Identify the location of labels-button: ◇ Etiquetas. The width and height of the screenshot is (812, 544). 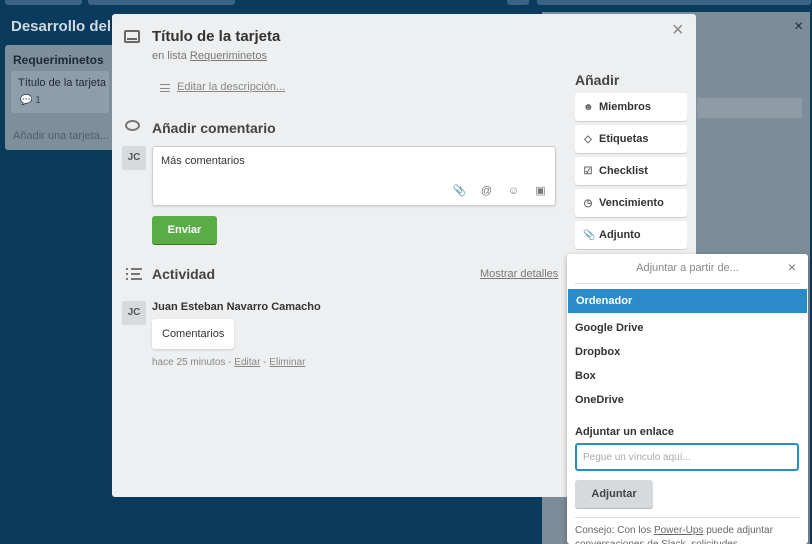
(631, 139).